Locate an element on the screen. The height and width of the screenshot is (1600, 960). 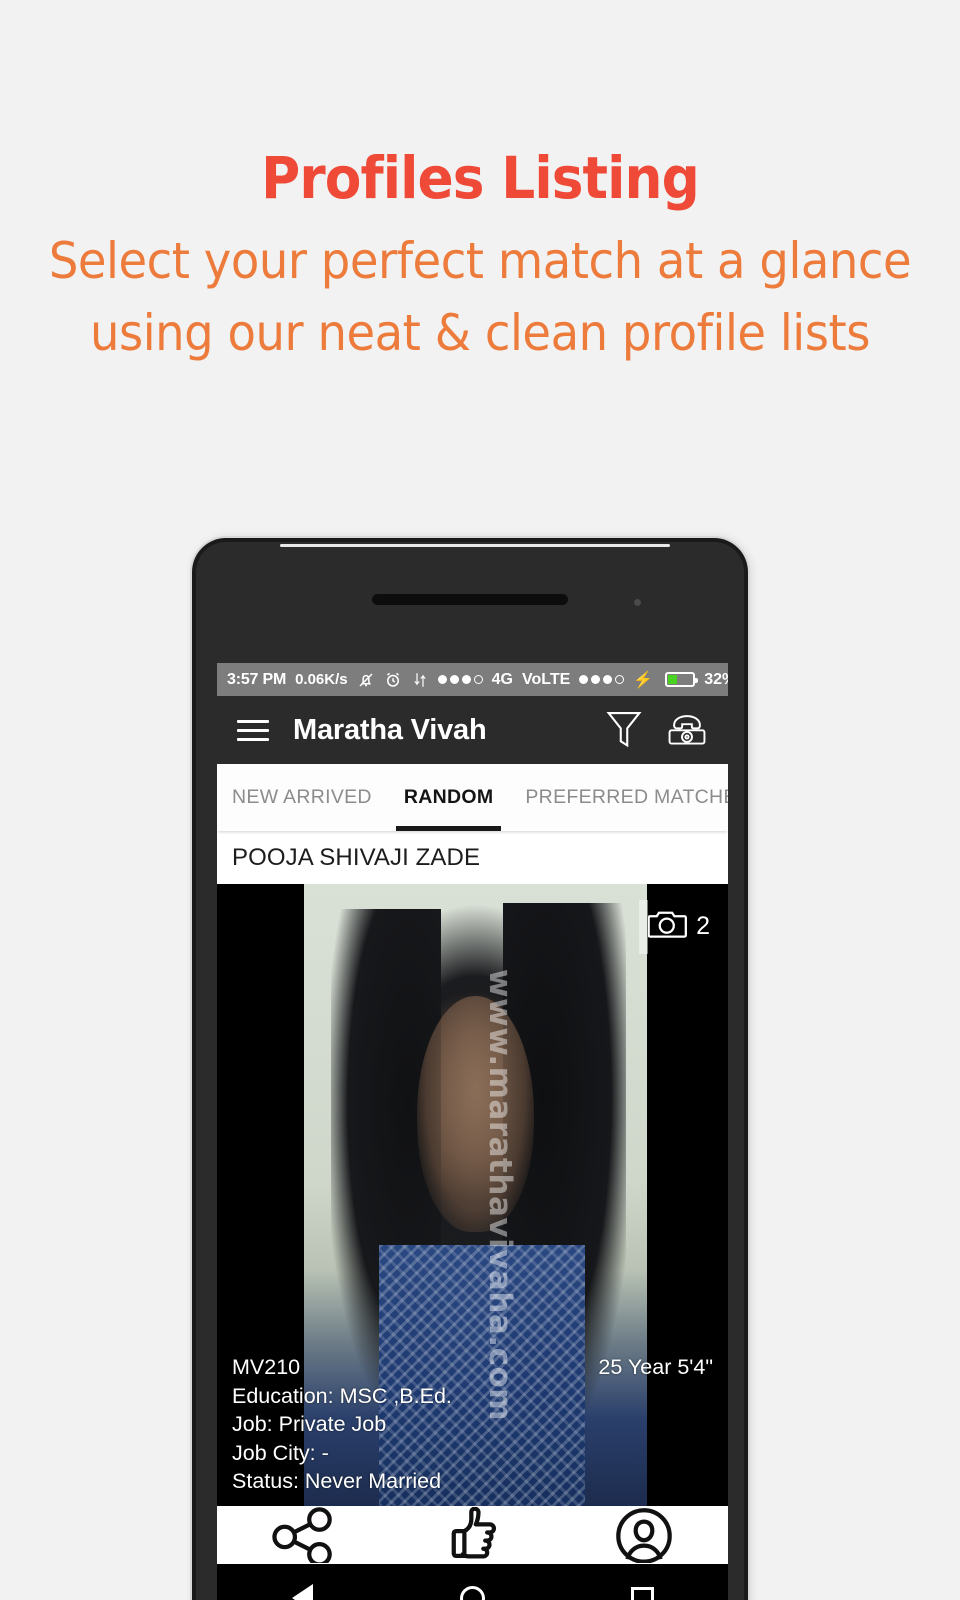
status-volte-label: VoLTE is located at coordinates (546, 679).